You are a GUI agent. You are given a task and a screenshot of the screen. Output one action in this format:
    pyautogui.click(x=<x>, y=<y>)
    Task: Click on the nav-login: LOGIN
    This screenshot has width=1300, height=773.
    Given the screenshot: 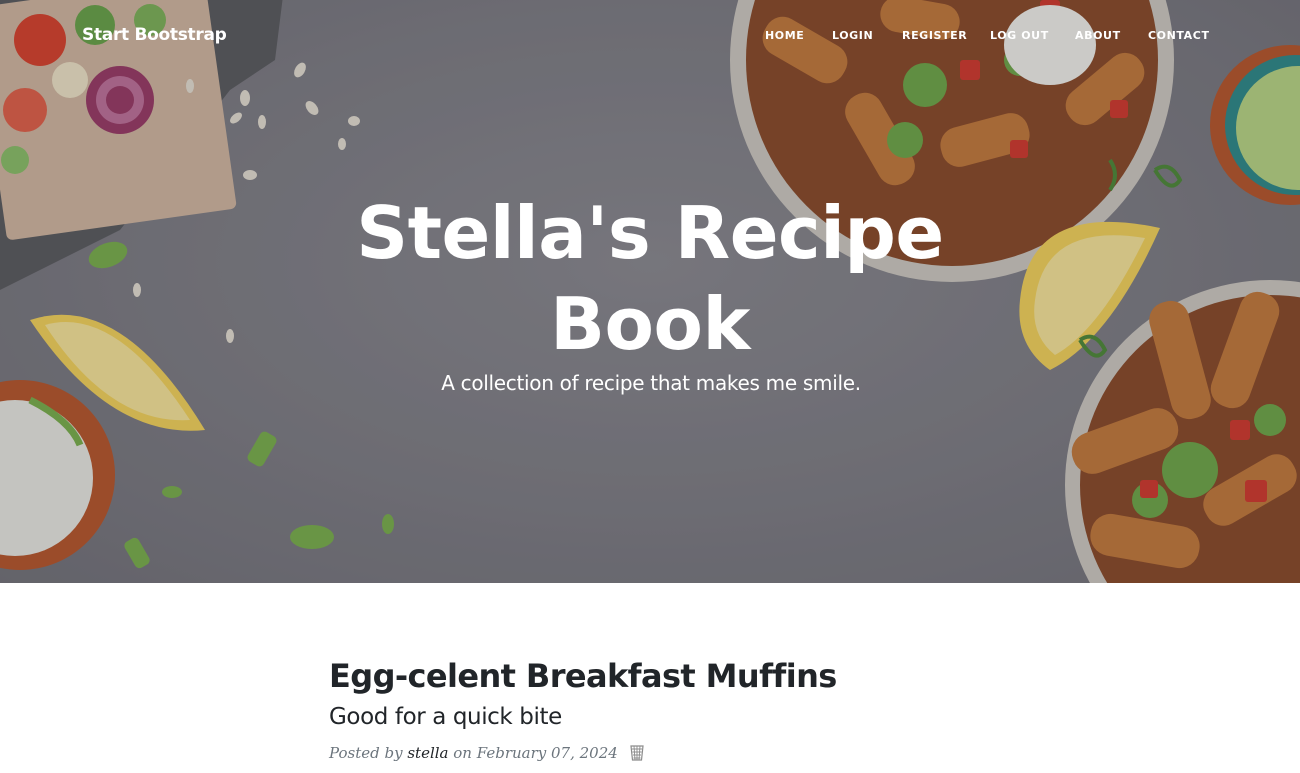 What is the action you would take?
    pyautogui.click(x=852, y=35)
    